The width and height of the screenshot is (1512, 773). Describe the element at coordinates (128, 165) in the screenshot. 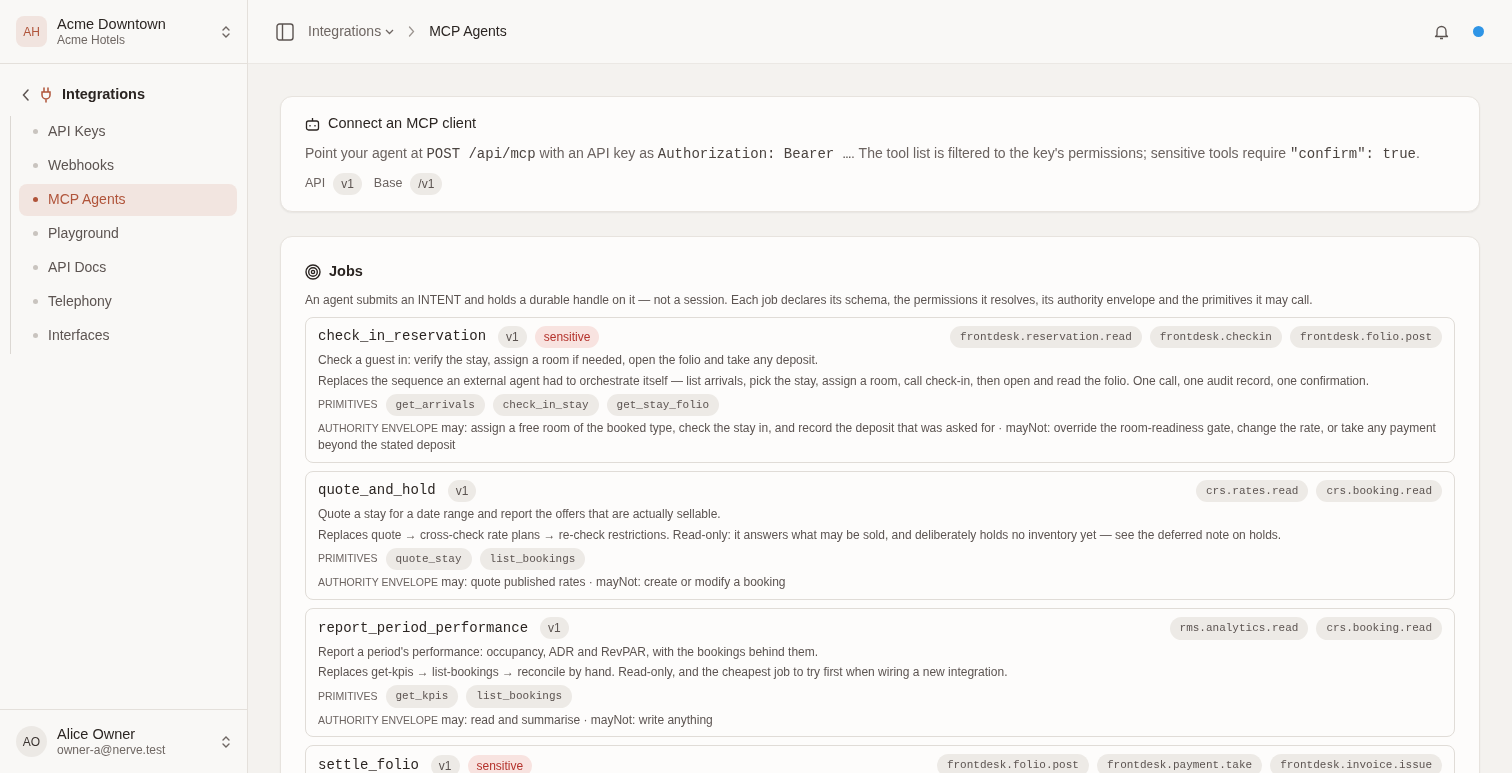

I see `nav-item: Webhooks` at that location.